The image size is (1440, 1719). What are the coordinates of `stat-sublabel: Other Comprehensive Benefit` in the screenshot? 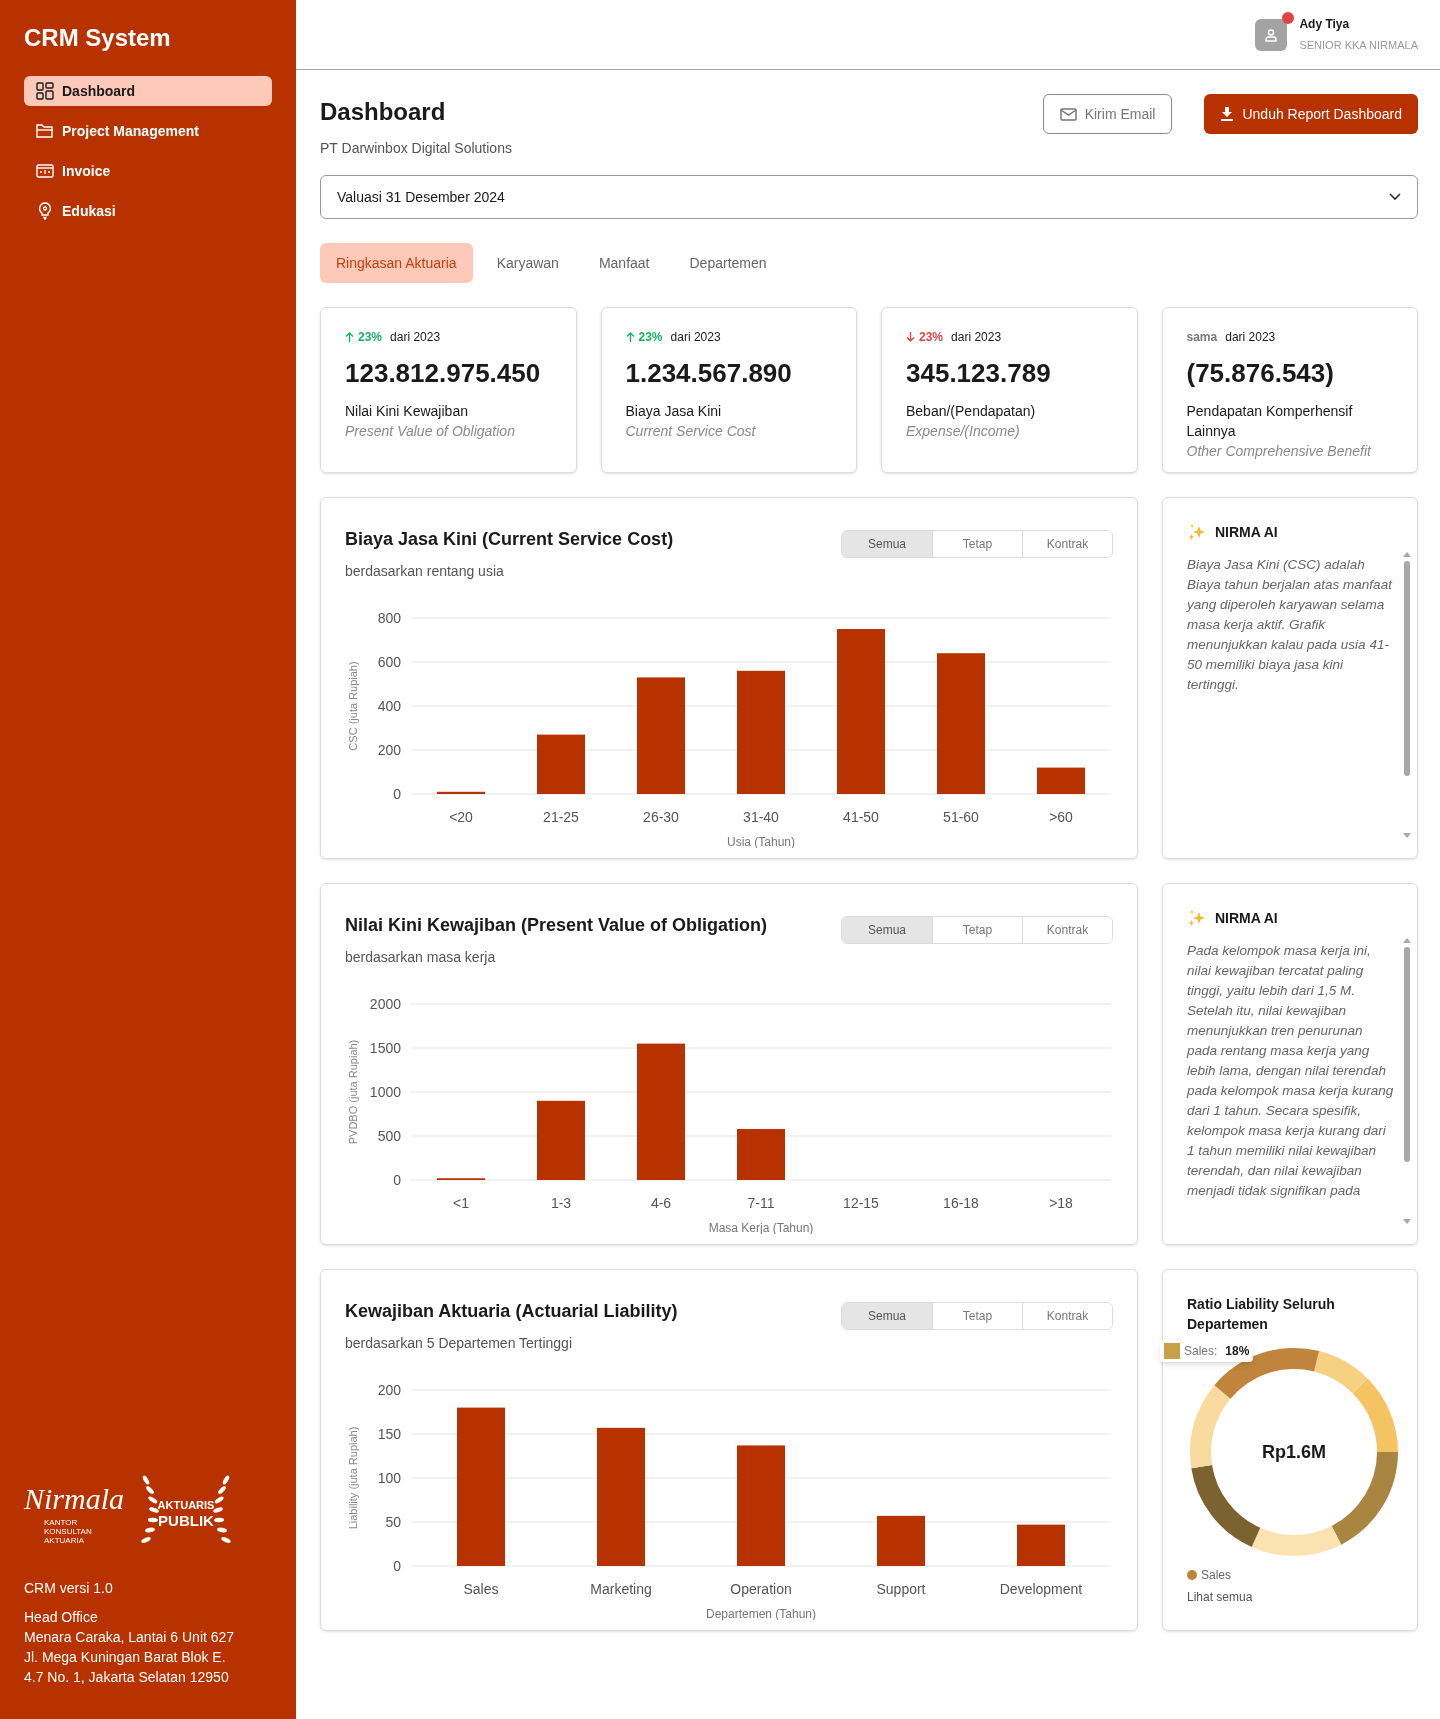 It's located at (1279, 451).